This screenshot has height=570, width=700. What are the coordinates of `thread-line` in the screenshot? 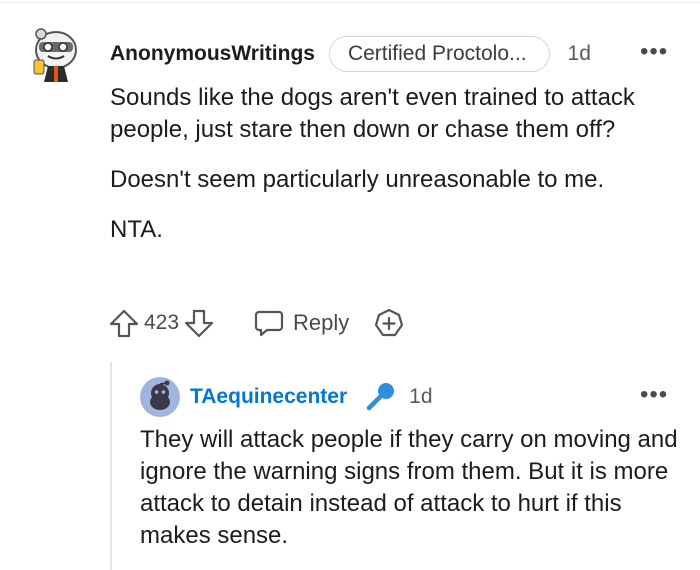 It's located at (111, 466).